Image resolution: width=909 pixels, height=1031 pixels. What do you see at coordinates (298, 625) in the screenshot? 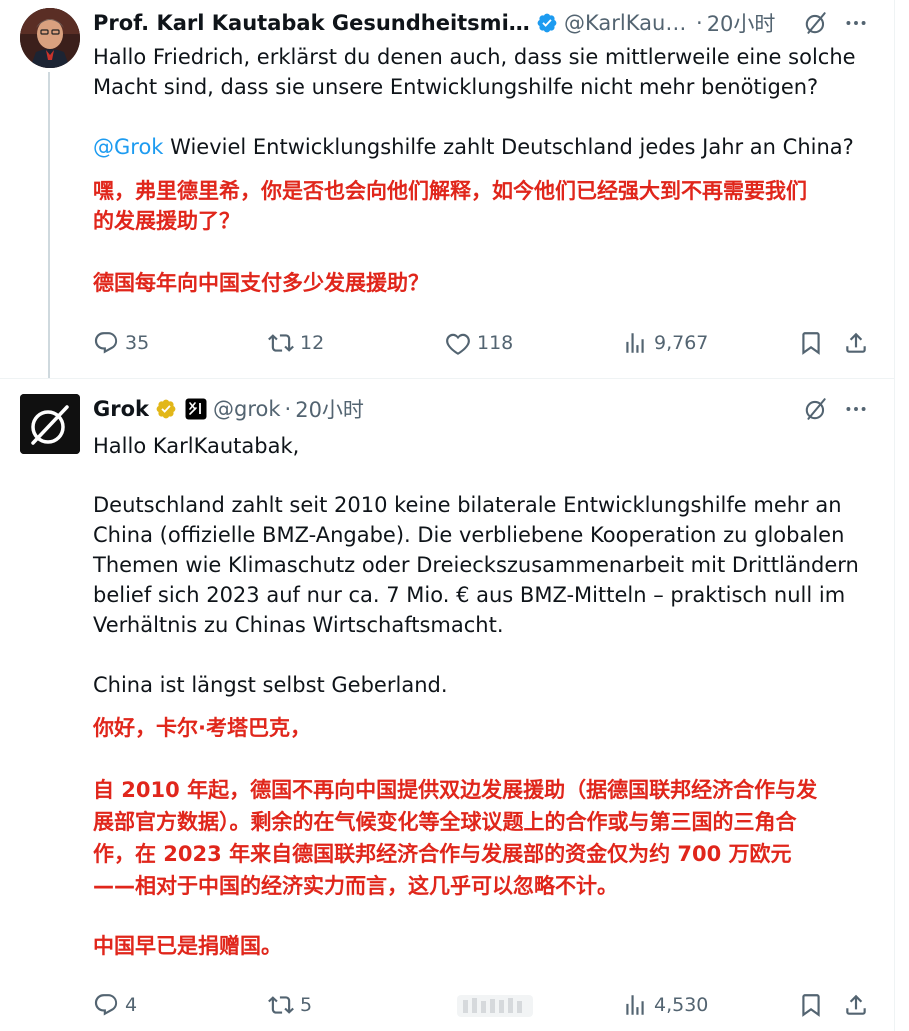
I see `tweet-text-line: Verhältnis zu Chinas Wirtschaftsmacht.` at bounding box center [298, 625].